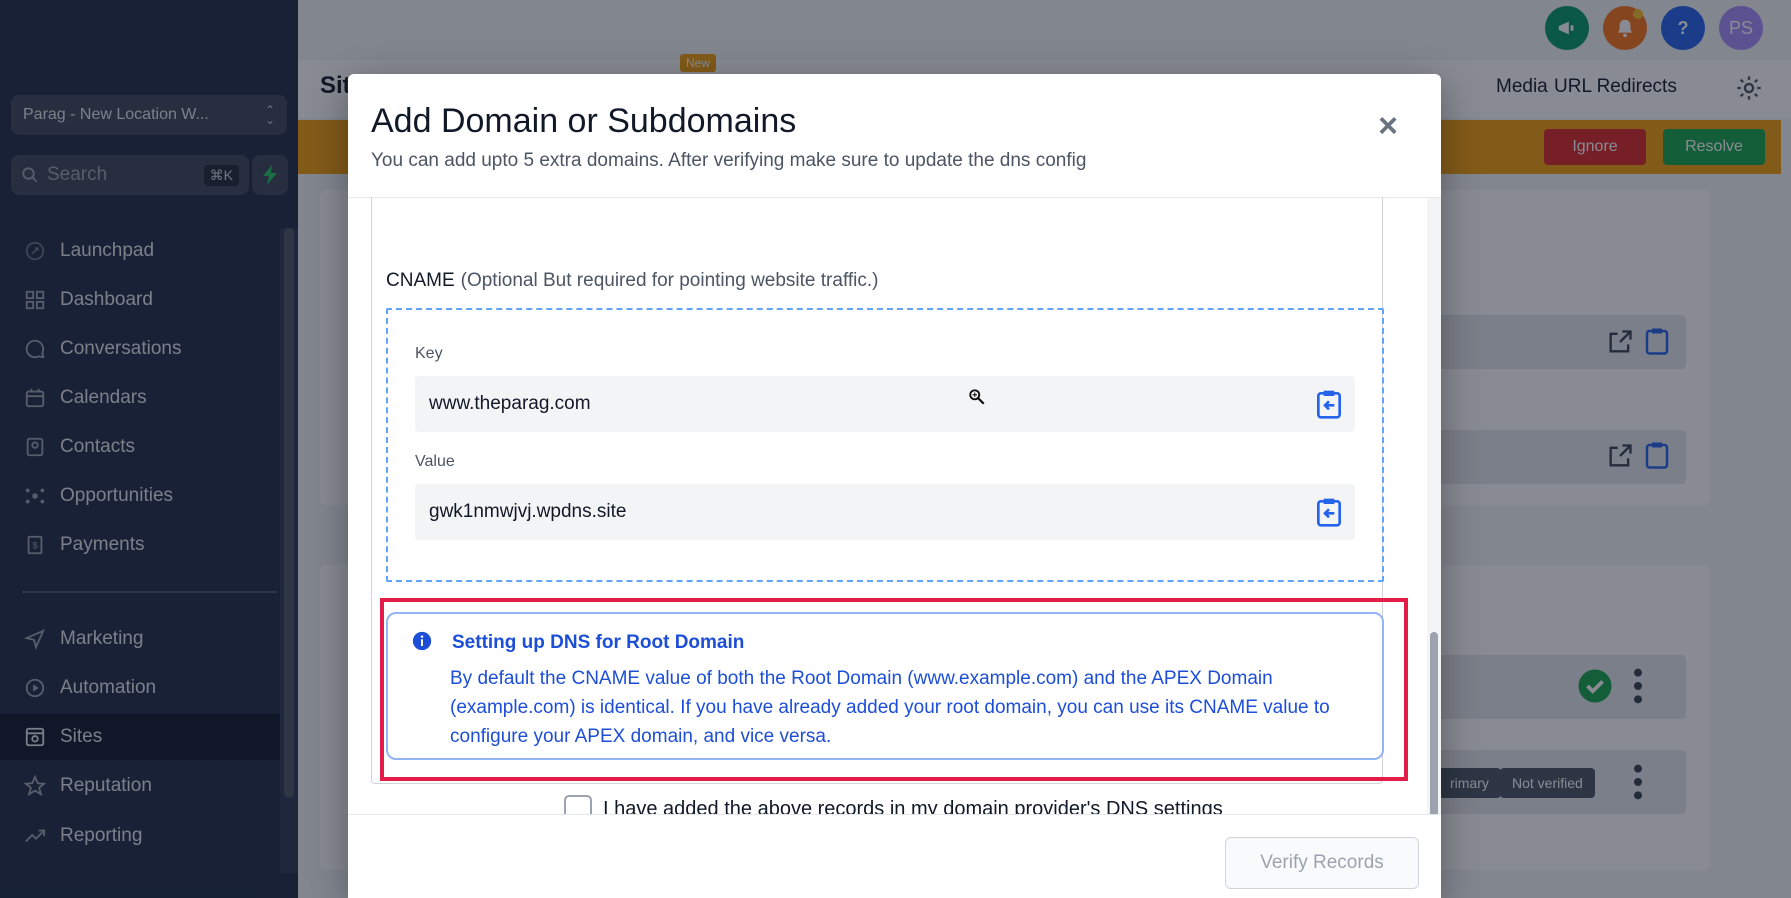 Image resolution: width=1791 pixels, height=898 pixels. I want to click on modal-title: Add Domain or Subdomains, so click(584, 121).